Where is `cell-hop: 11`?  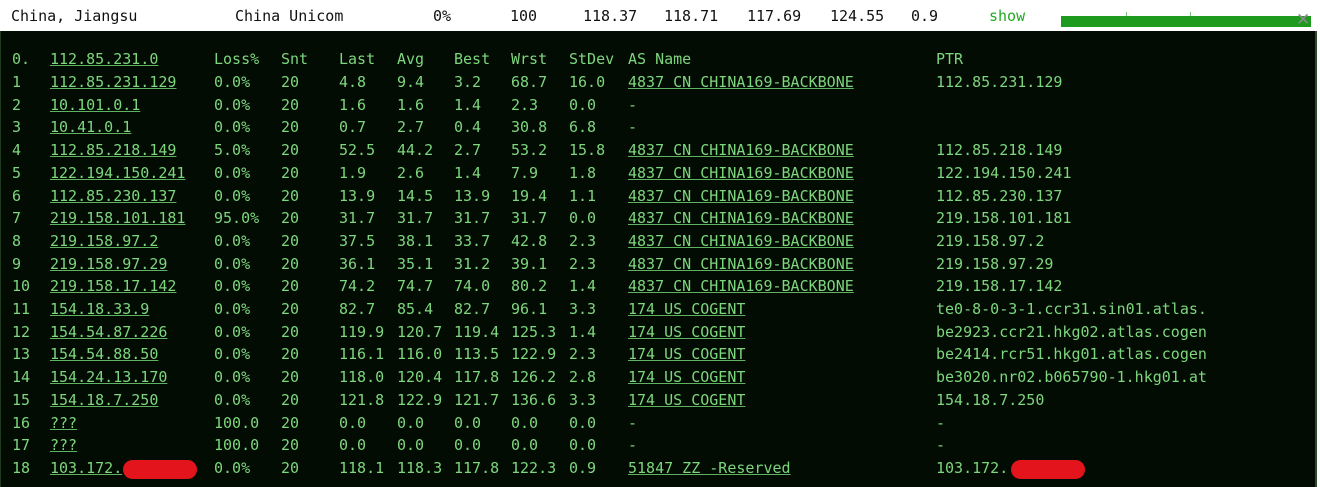
cell-hop: 11 is located at coordinates (21, 309).